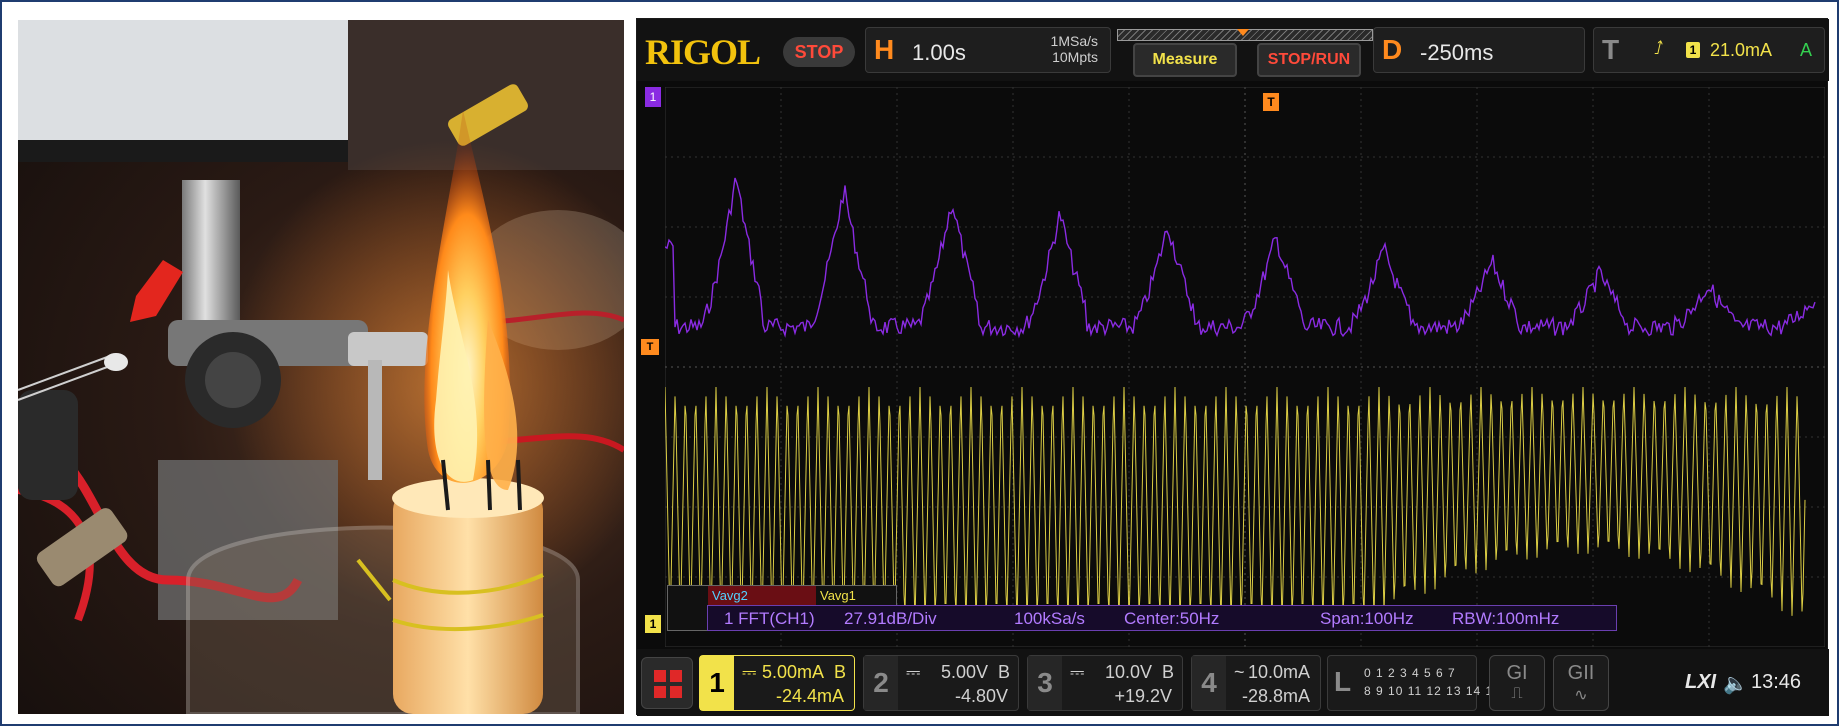 This screenshot has width=1839, height=726. What do you see at coordinates (1693, 50) in the screenshot?
I see `trigger-source: 1` at bounding box center [1693, 50].